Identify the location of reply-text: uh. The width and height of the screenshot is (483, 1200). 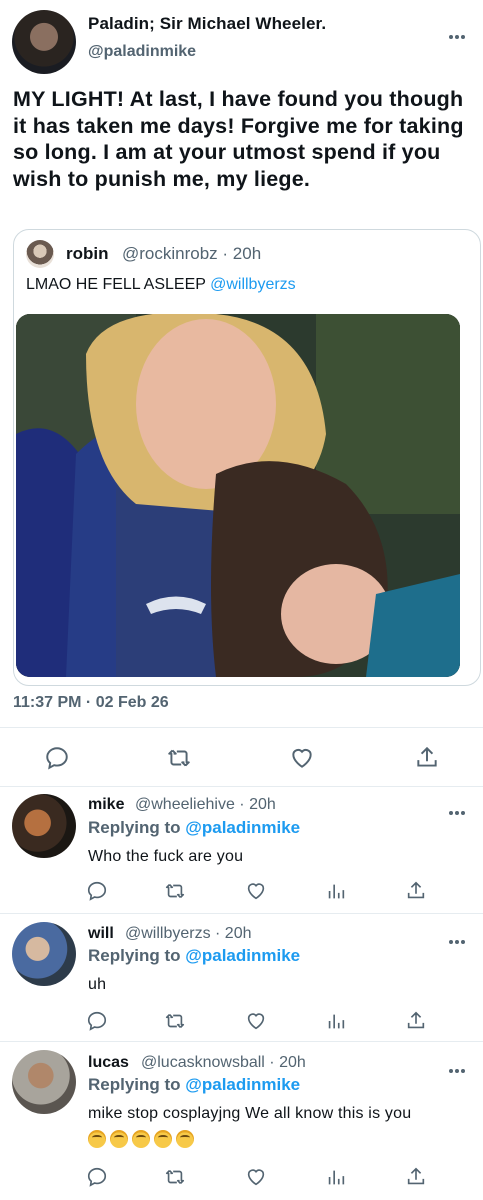
(97, 984).